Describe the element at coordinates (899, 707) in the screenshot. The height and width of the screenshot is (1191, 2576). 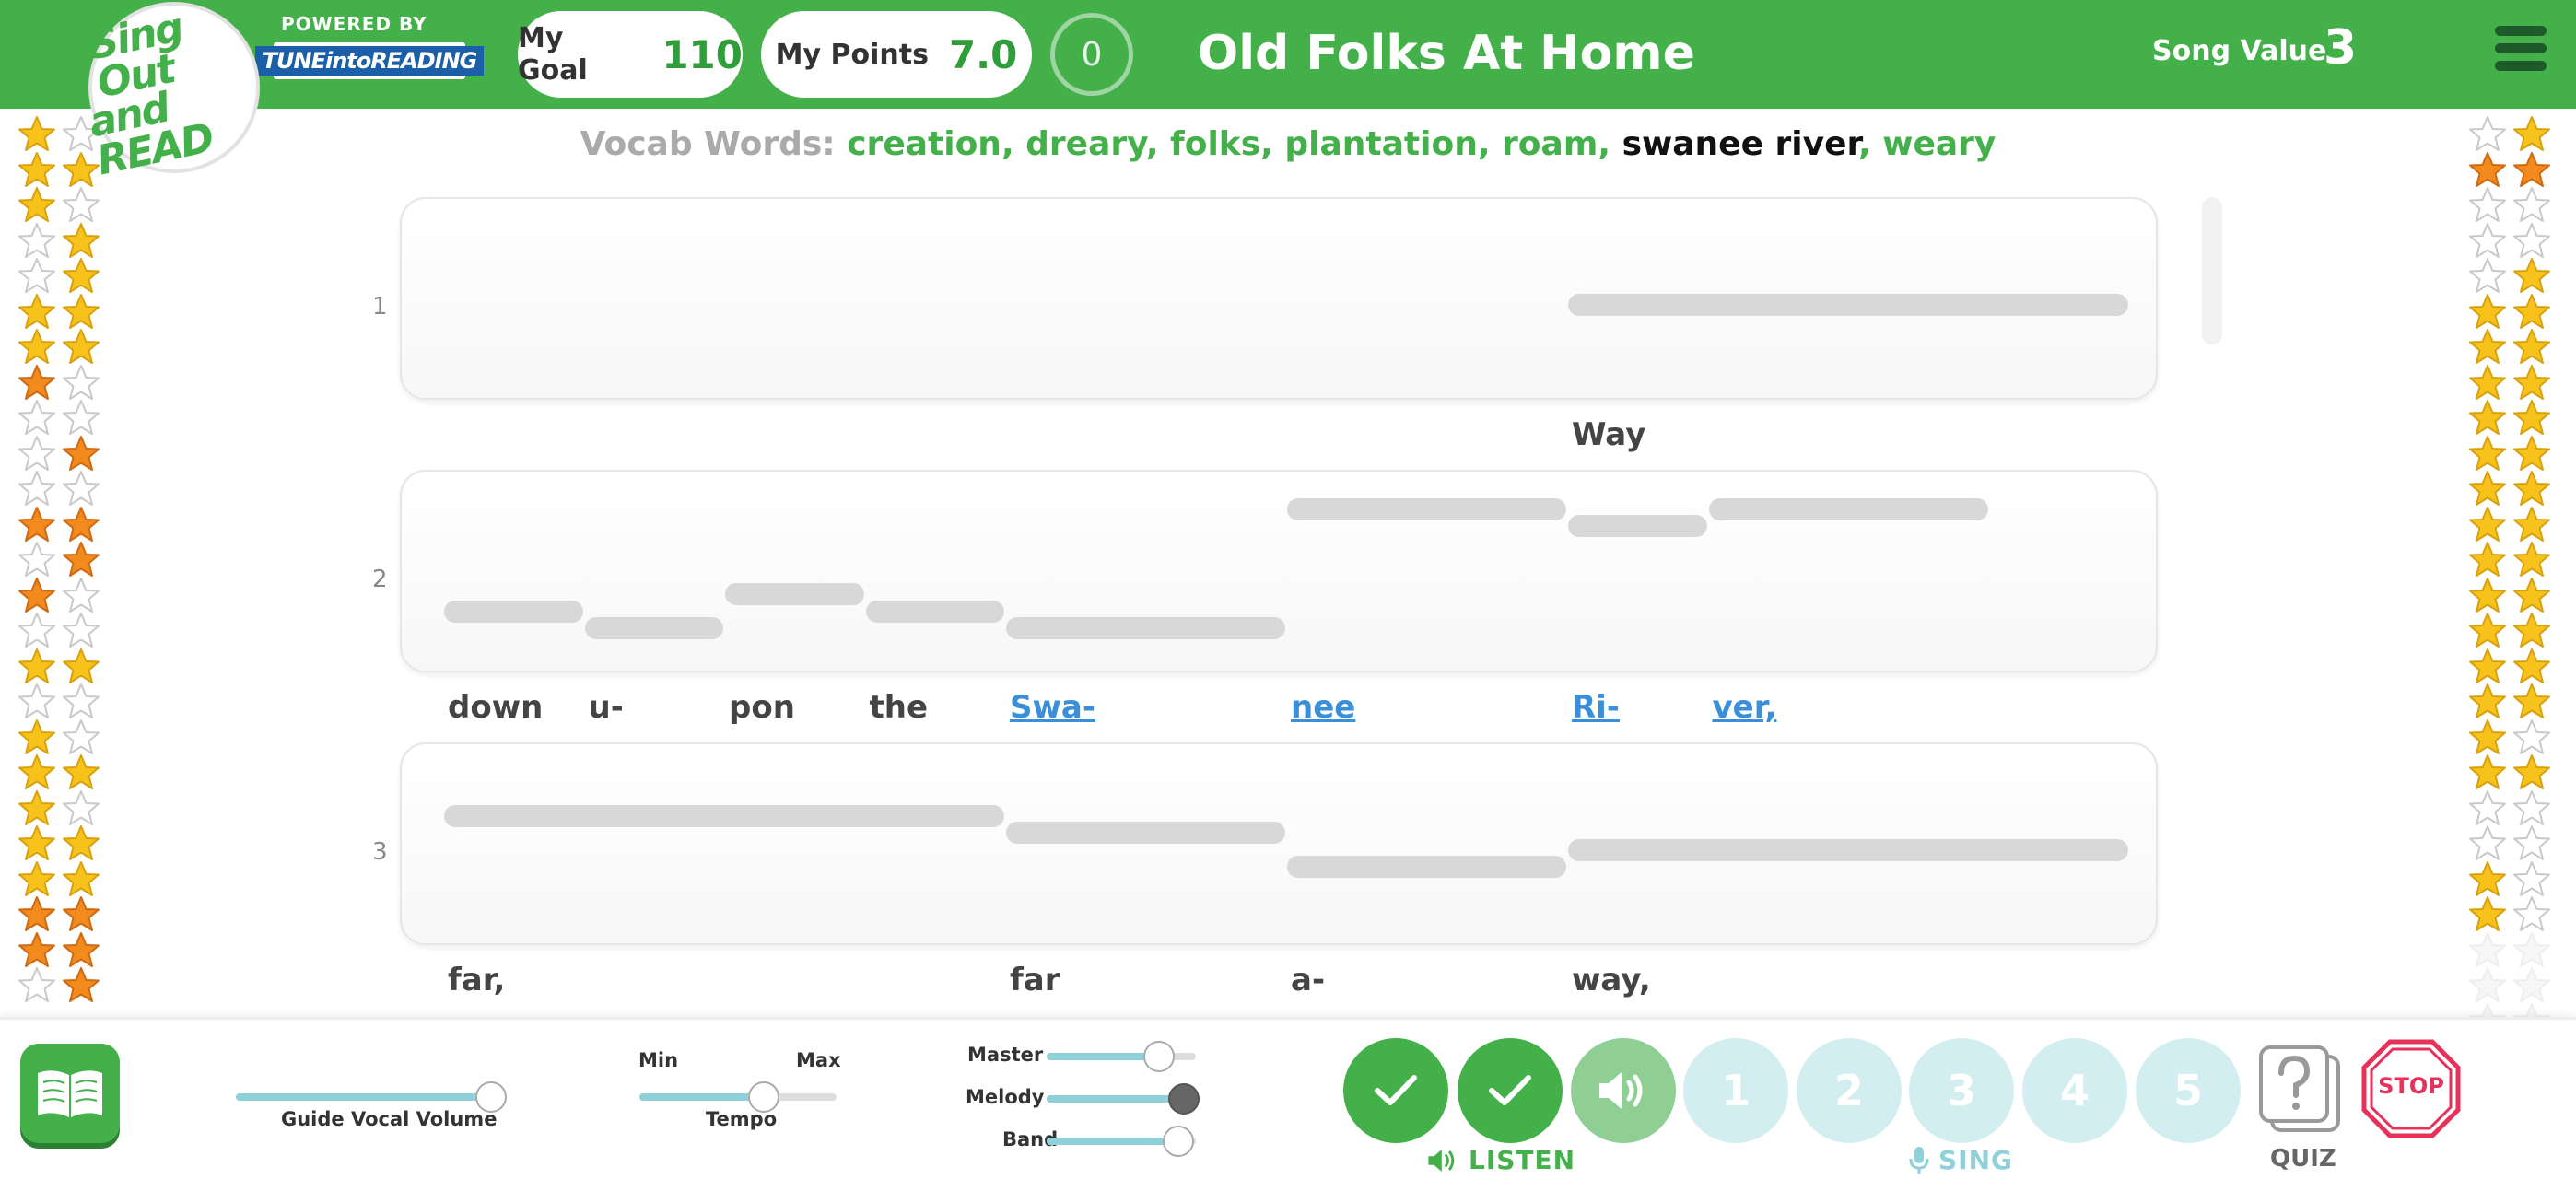
I see `lyric-syllable: the` at that location.